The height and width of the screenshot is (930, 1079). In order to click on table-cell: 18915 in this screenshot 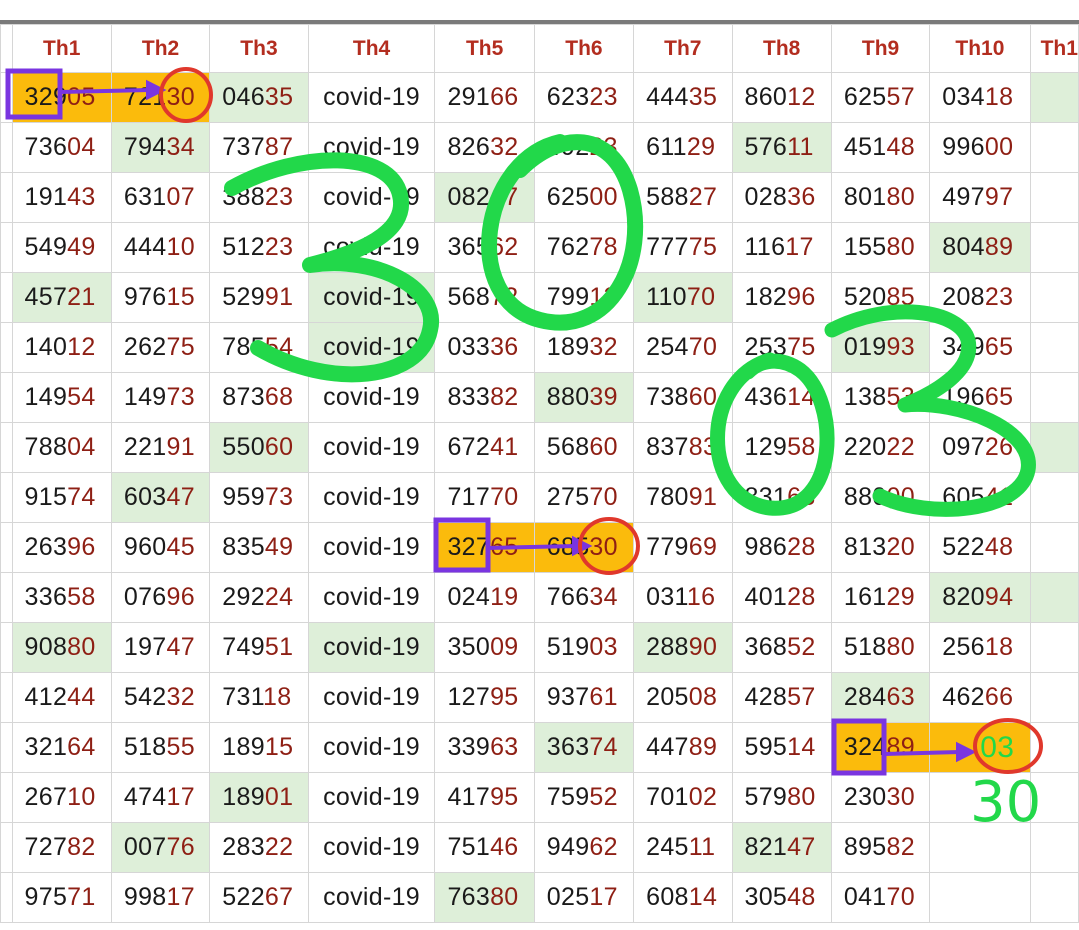, I will do `click(259, 747)`.